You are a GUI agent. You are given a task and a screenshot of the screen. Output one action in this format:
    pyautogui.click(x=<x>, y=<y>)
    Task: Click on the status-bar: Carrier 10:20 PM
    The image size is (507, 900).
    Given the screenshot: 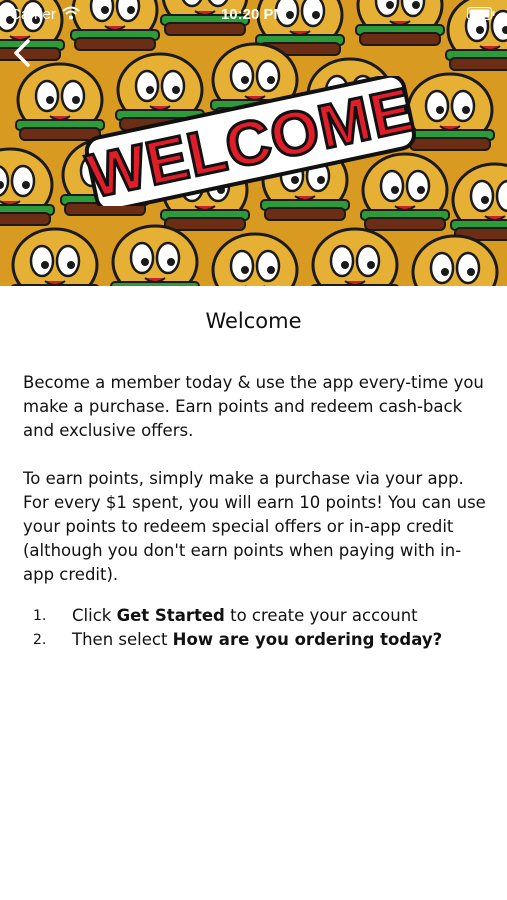 What is the action you would take?
    pyautogui.click(x=253, y=14)
    